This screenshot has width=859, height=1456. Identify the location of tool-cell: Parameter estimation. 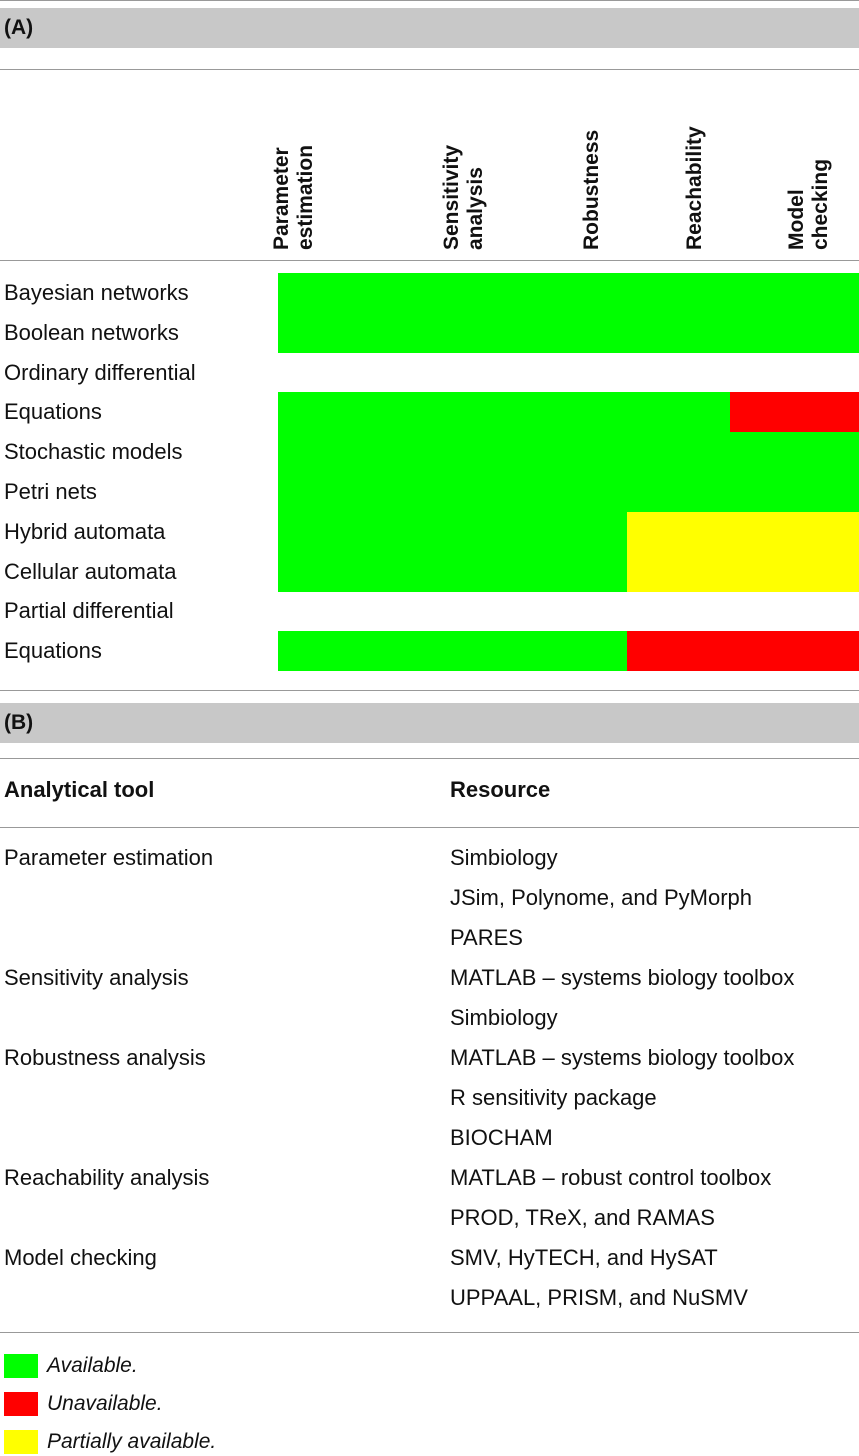
(109, 857).